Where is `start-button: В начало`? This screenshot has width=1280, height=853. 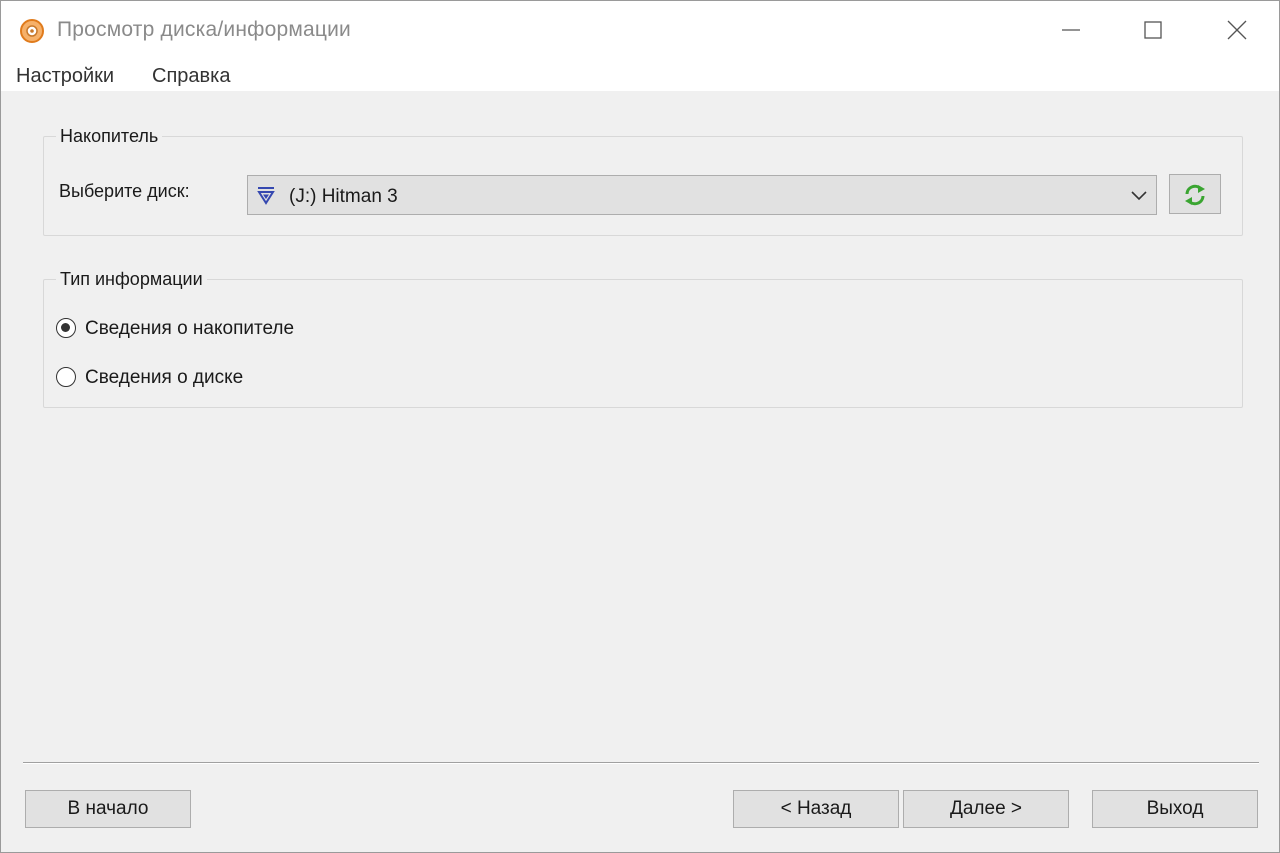
start-button: В начало is located at coordinates (108, 809).